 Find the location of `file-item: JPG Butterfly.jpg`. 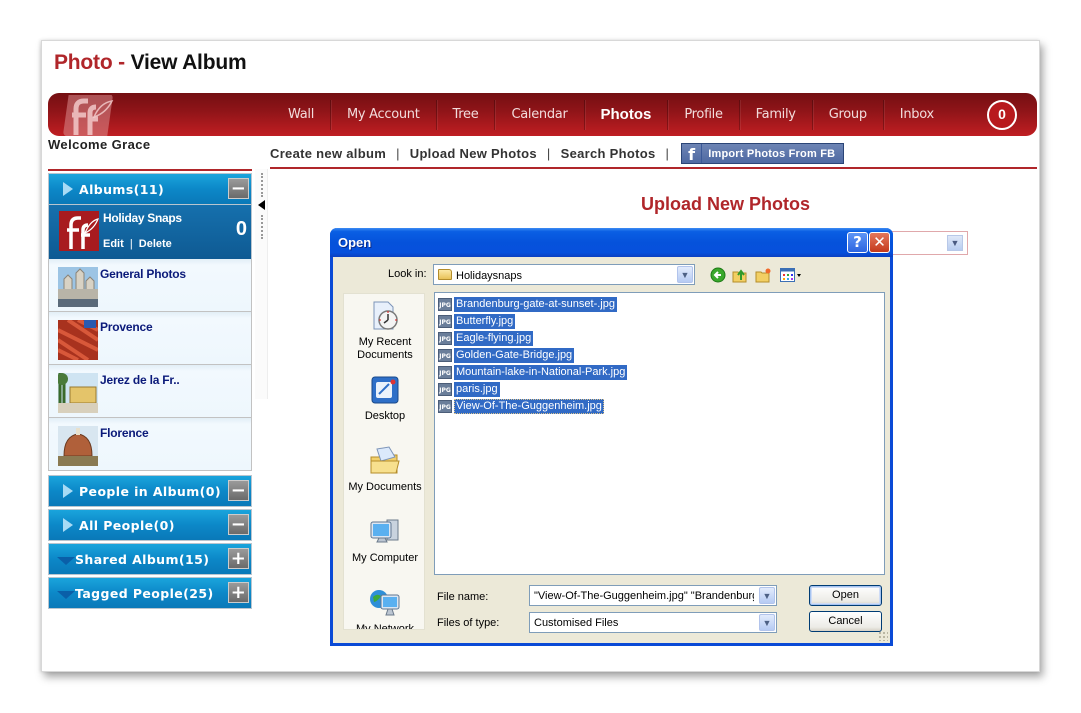

file-item: JPG Butterfly.jpg is located at coordinates (477, 321).